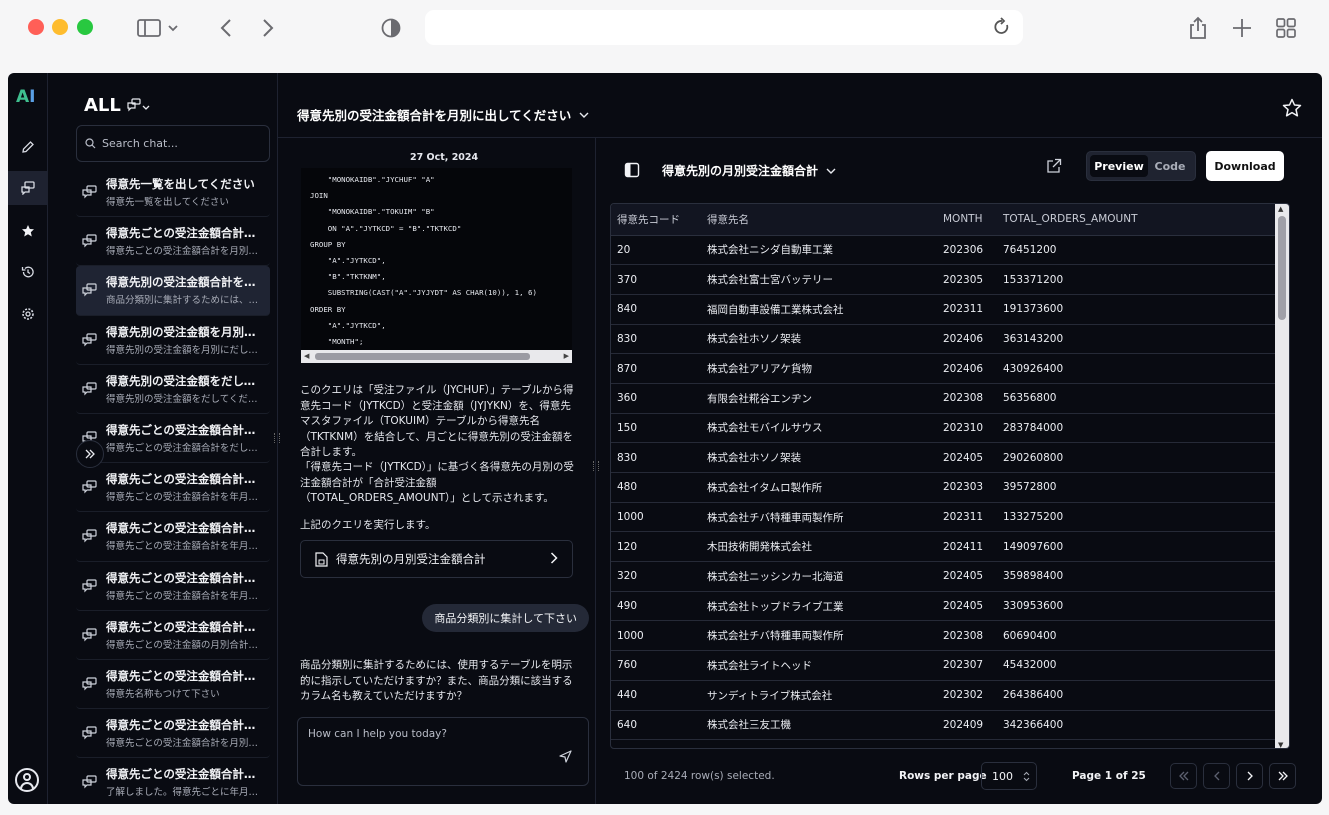  Describe the element at coordinates (1009, 776) in the screenshot. I see `rows-per-page-select: 100` at that location.